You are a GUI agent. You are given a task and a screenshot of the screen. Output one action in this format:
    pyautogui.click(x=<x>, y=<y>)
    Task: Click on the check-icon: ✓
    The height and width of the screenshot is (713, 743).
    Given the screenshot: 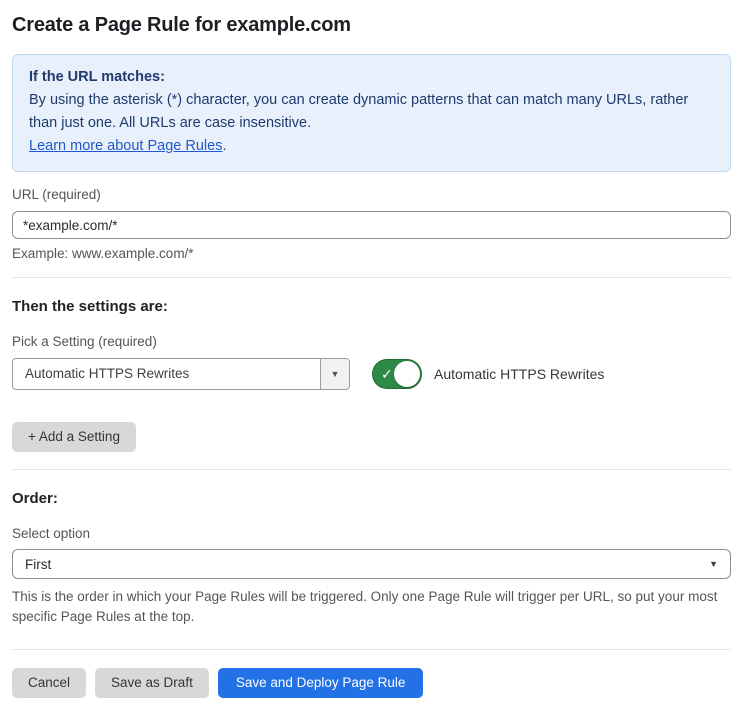 What is the action you would take?
    pyautogui.click(x=387, y=374)
    